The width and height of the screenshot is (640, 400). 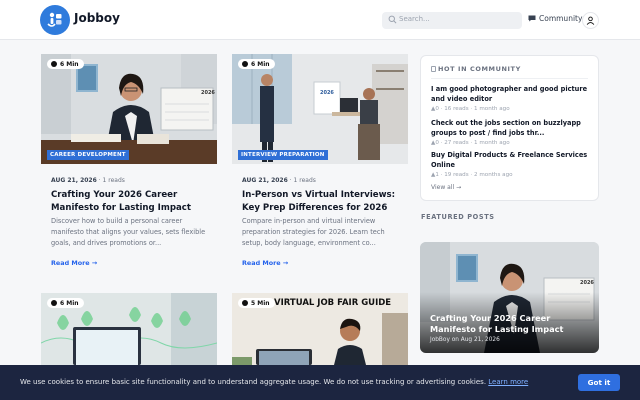 What do you see at coordinates (493, 175) in the screenshot?
I see `community-item-time: 2 months ago` at bounding box center [493, 175].